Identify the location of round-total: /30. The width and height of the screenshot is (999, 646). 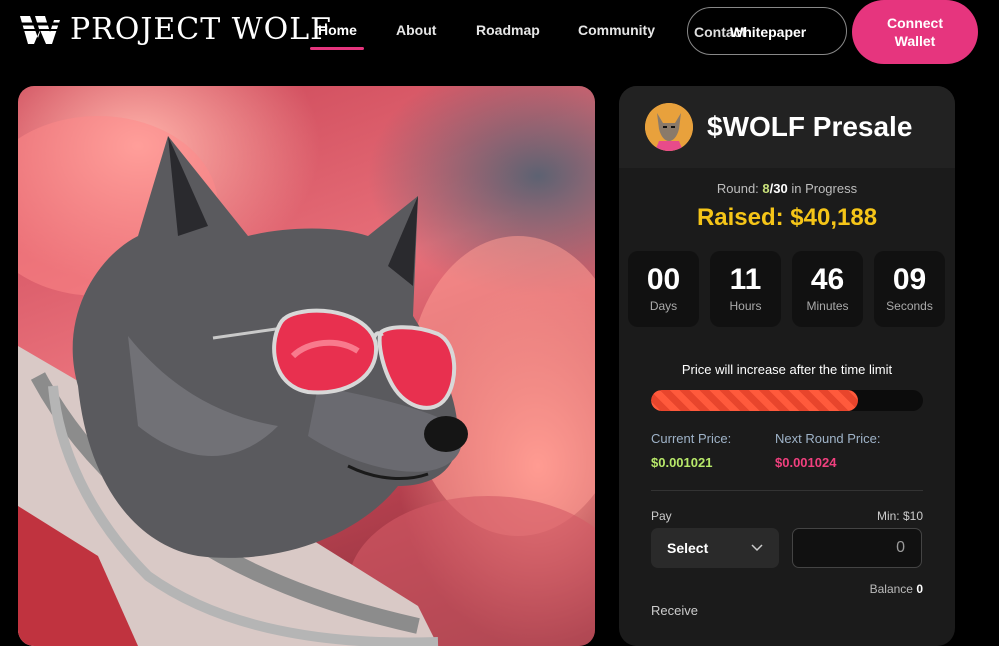
(778, 188).